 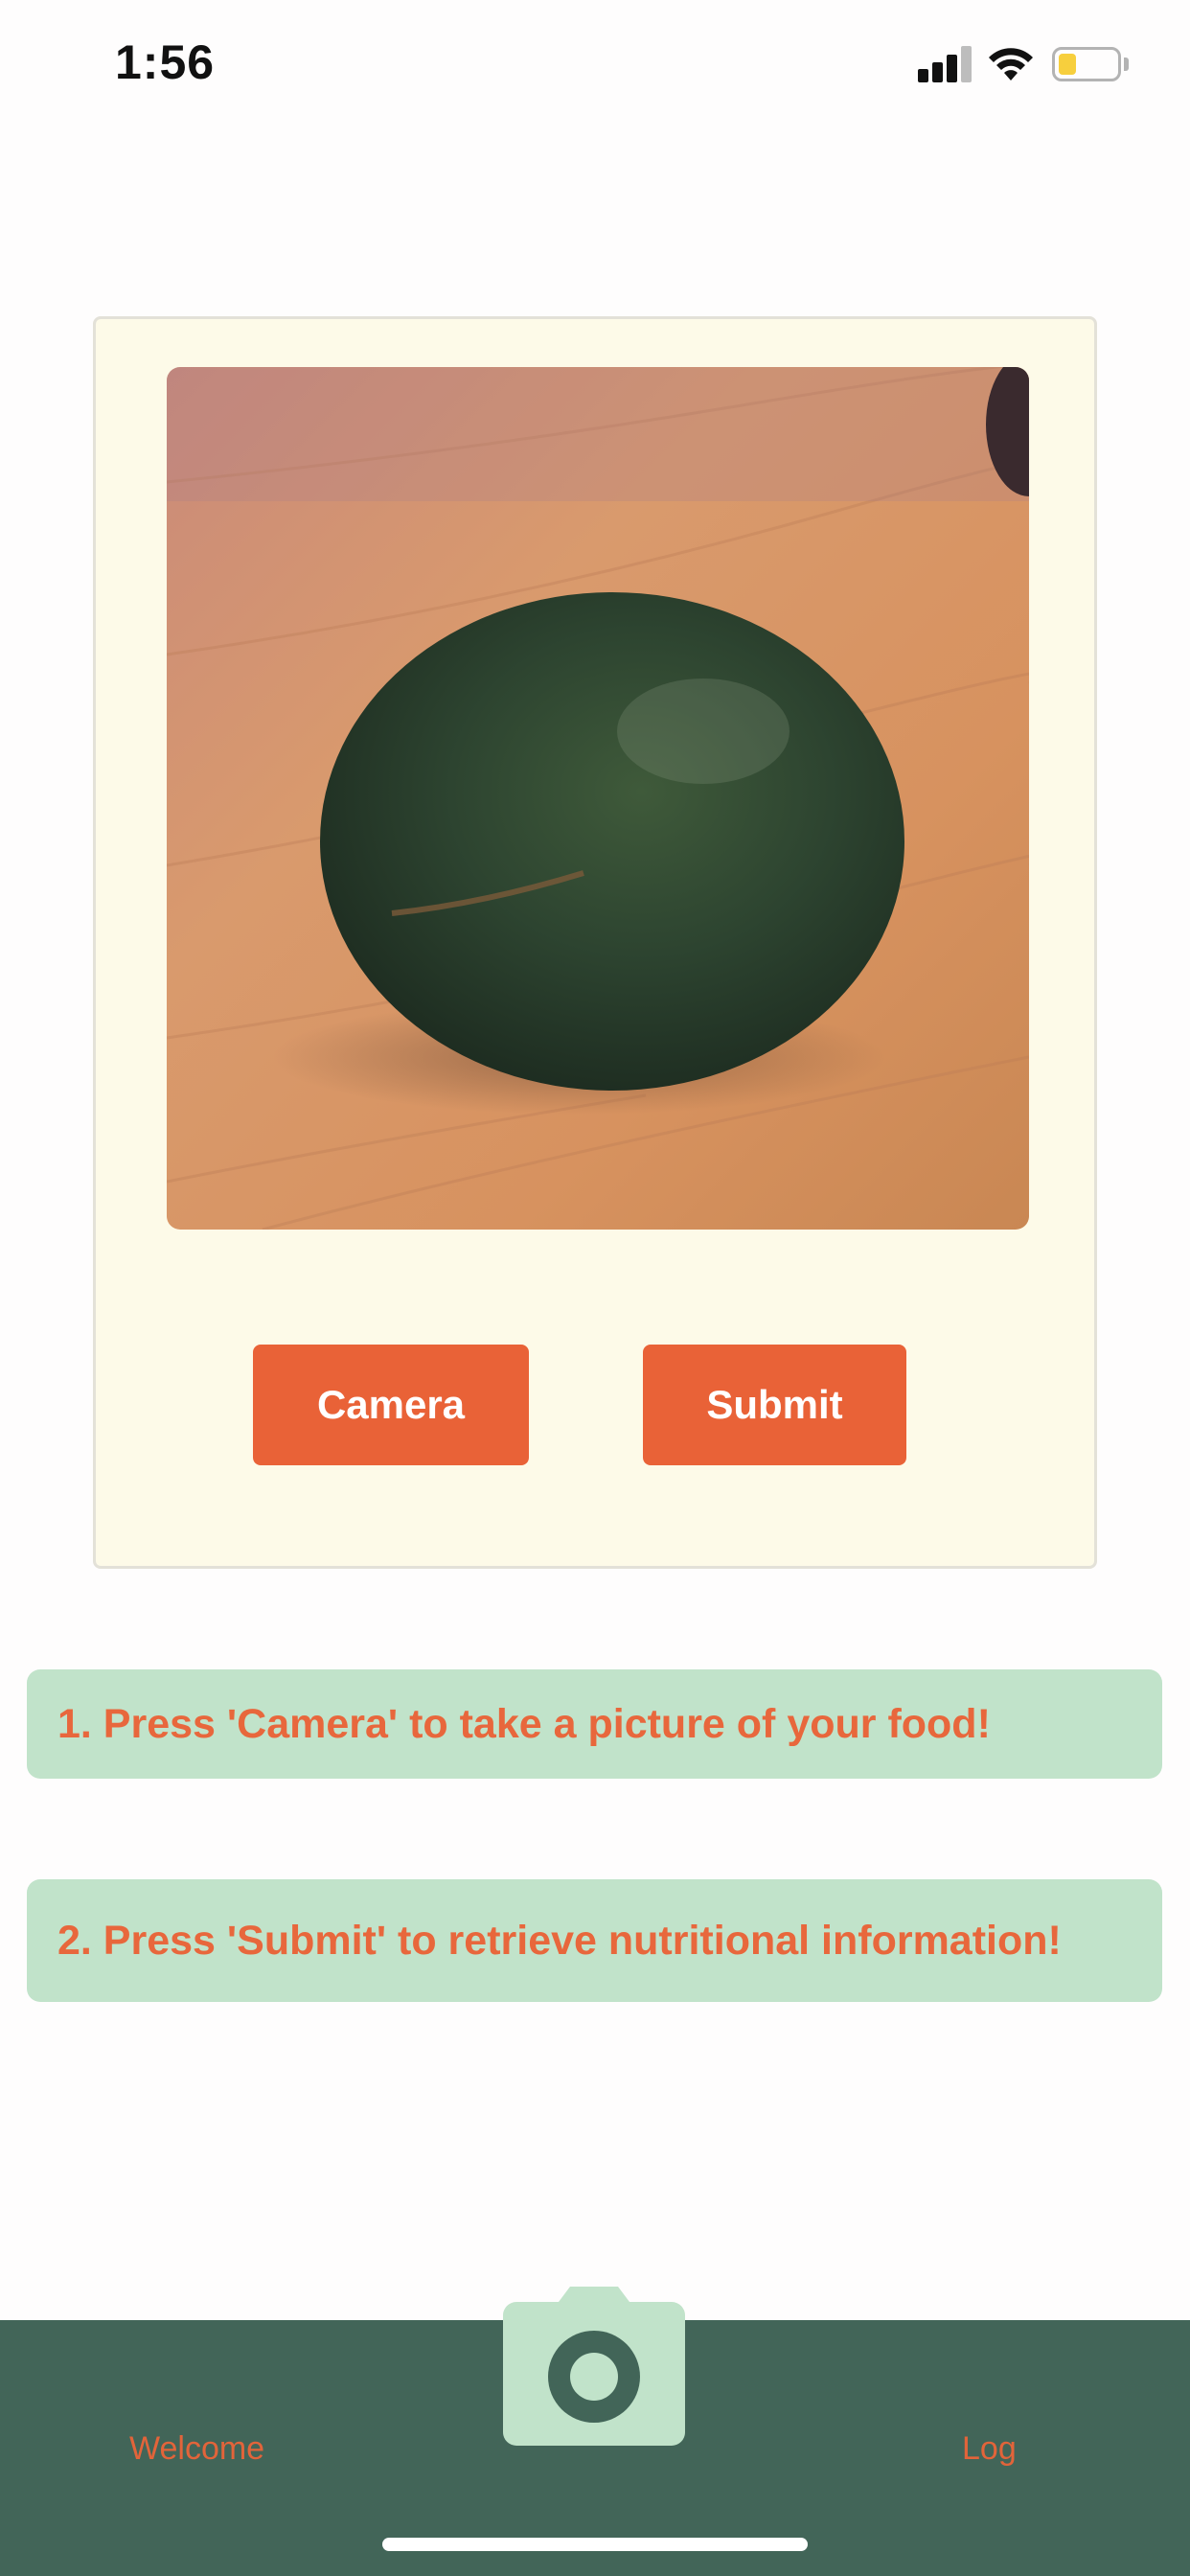 I want to click on tab-log: Log, so click(x=989, y=2449).